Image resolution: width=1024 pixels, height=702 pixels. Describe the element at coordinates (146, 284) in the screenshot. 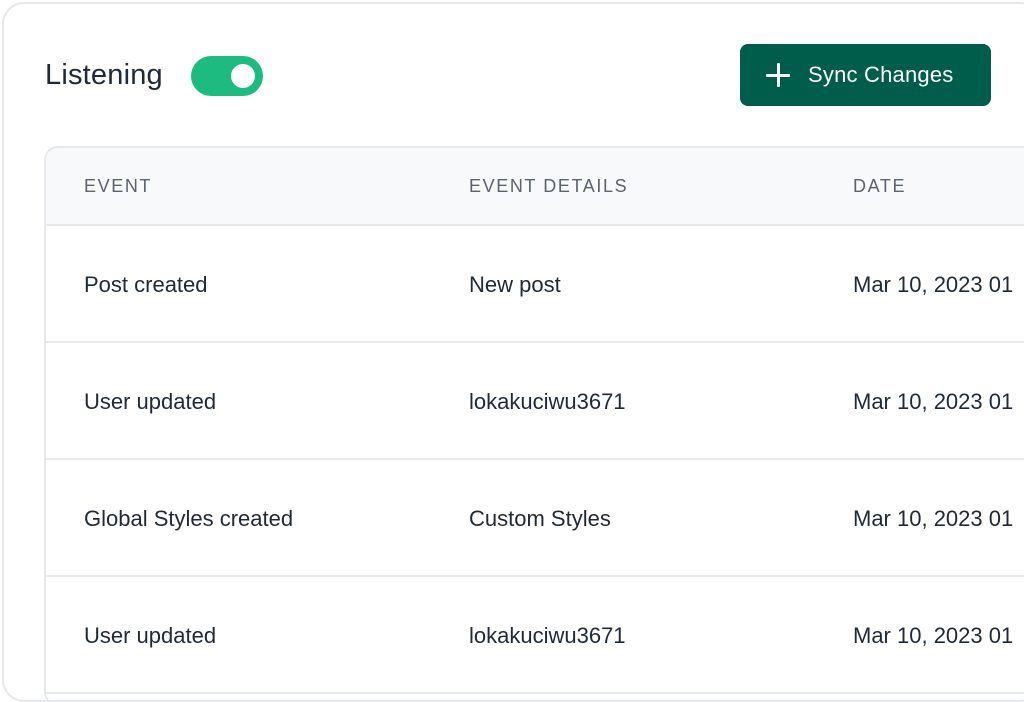

I see `event-cell: Post created` at that location.